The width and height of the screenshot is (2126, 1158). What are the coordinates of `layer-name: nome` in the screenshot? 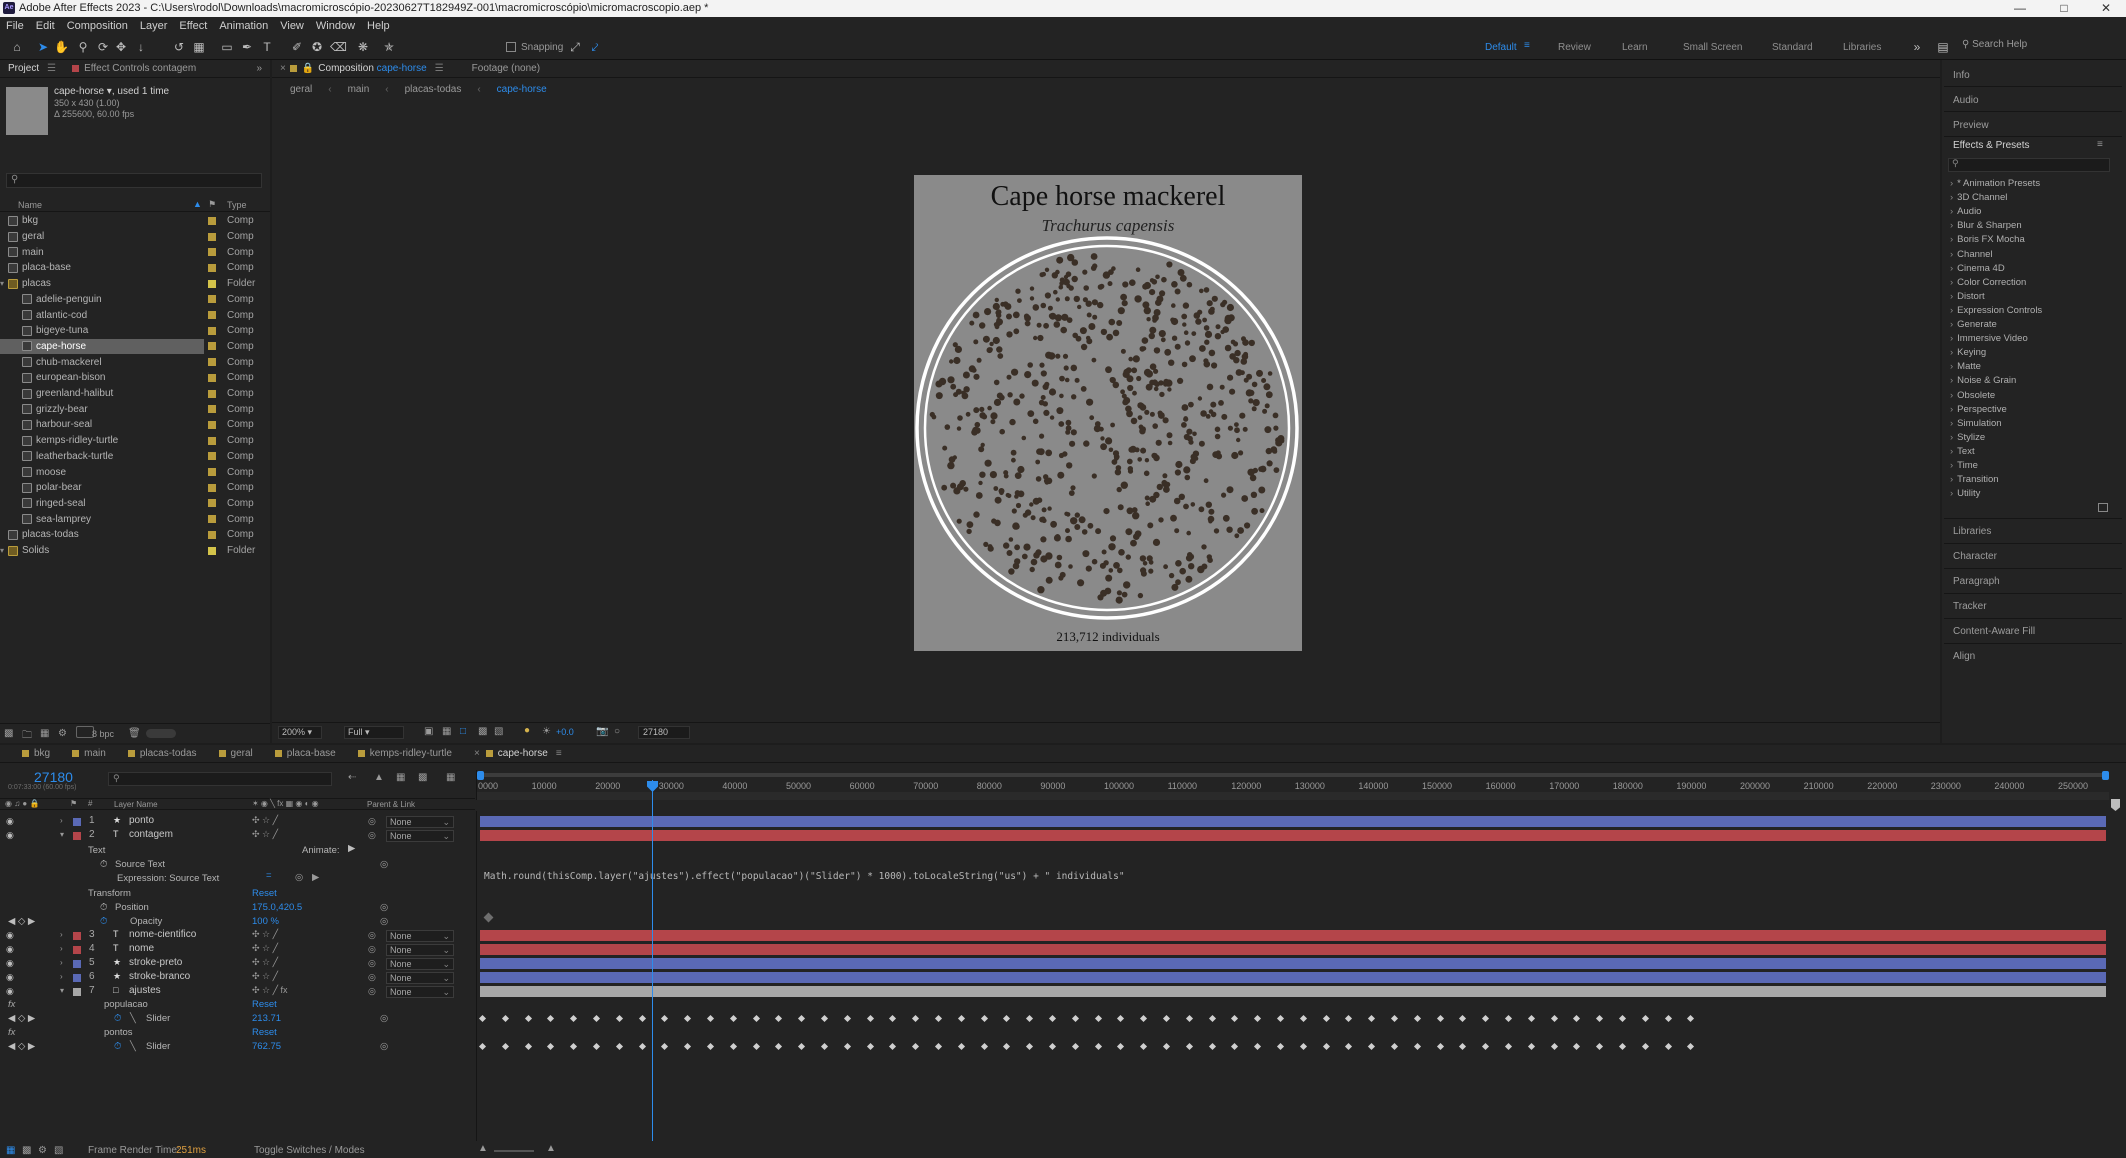 It's located at (141, 948).